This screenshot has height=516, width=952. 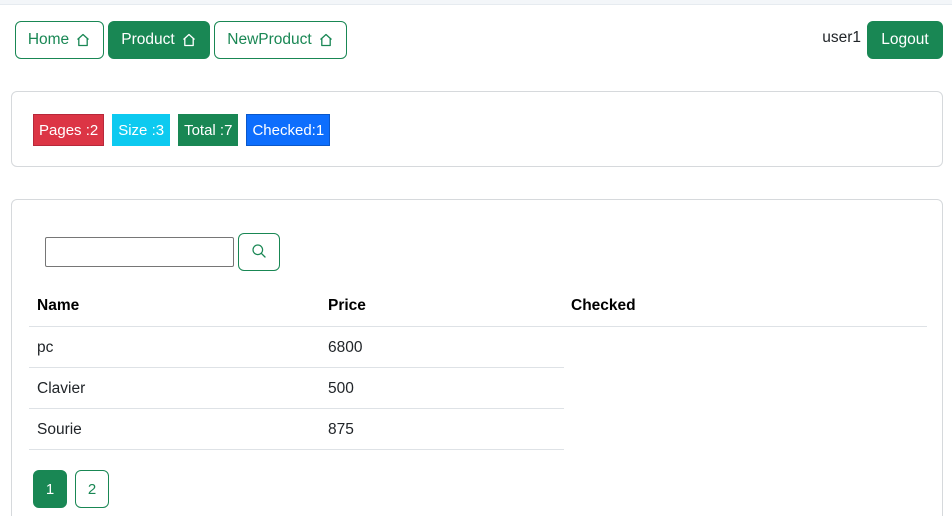 What do you see at coordinates (208, 130) in the screenshot?
I see `total-badge: Total :7` at bounding box center [208, 130].